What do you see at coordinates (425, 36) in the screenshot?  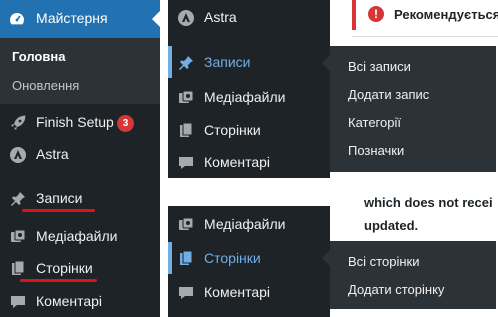 I see `divider` at bounding box center [425, 36].